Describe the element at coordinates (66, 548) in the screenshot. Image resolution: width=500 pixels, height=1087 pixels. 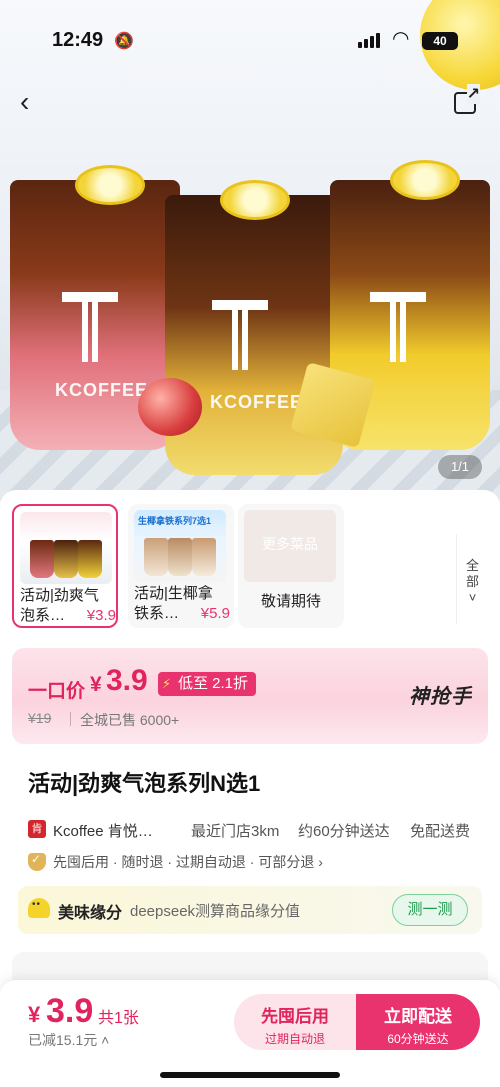
I see `variant-thumbnail` at that location.